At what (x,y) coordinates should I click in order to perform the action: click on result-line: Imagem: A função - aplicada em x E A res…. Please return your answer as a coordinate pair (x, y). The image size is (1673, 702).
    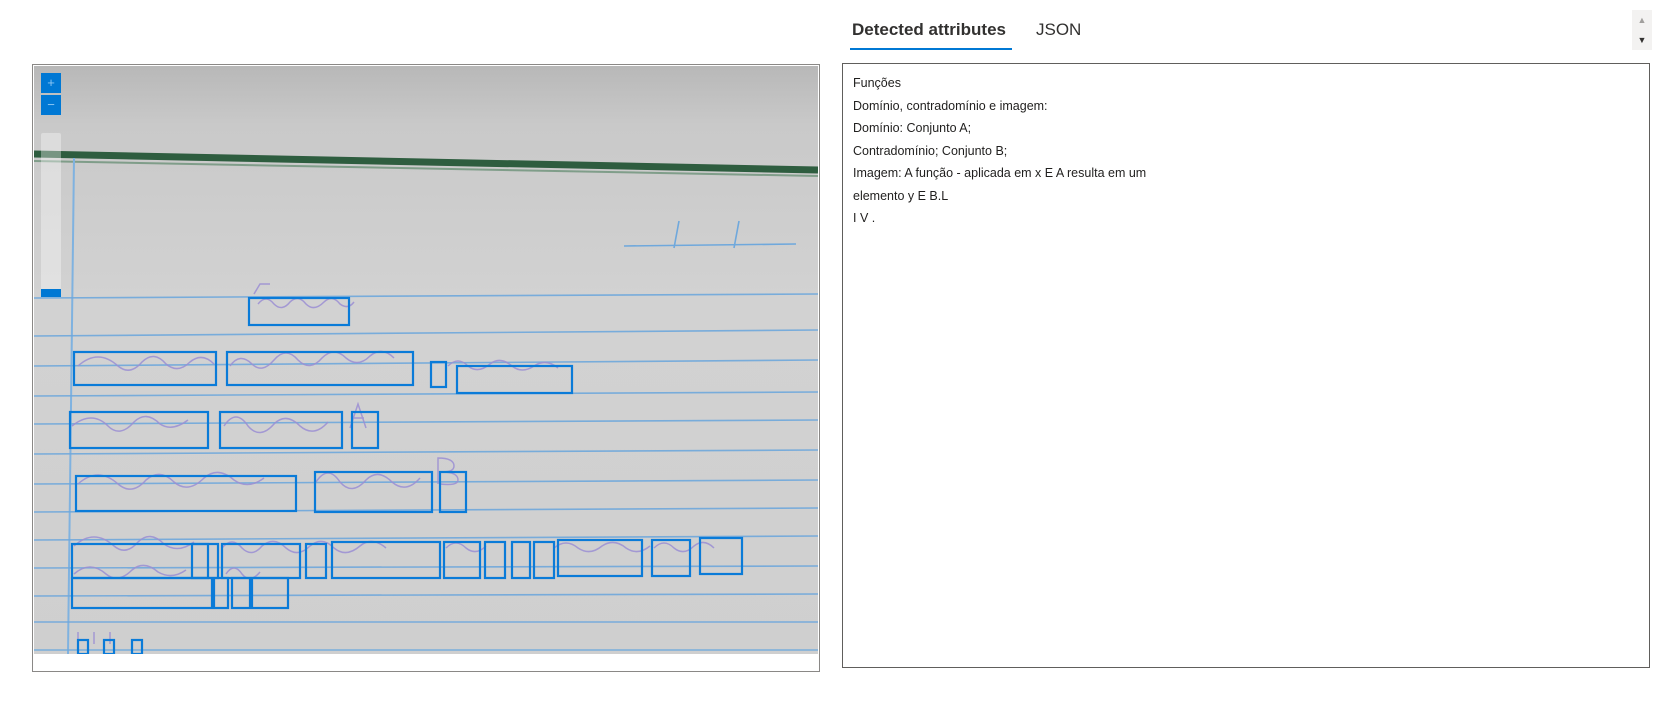
    Looking at the image, I should click on (1000, 173).